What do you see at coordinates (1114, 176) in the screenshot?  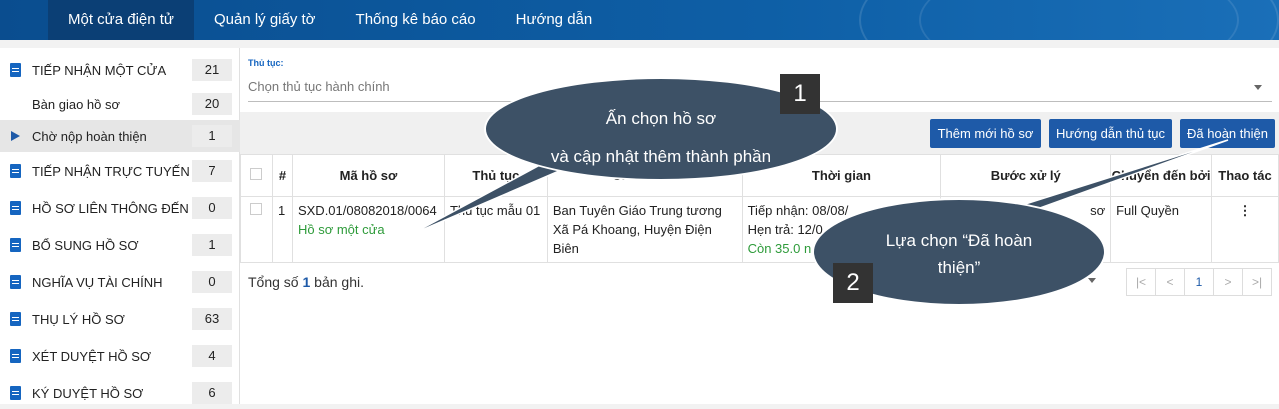 I see `bubble2-pointer` at bounding box center [1114, 176].